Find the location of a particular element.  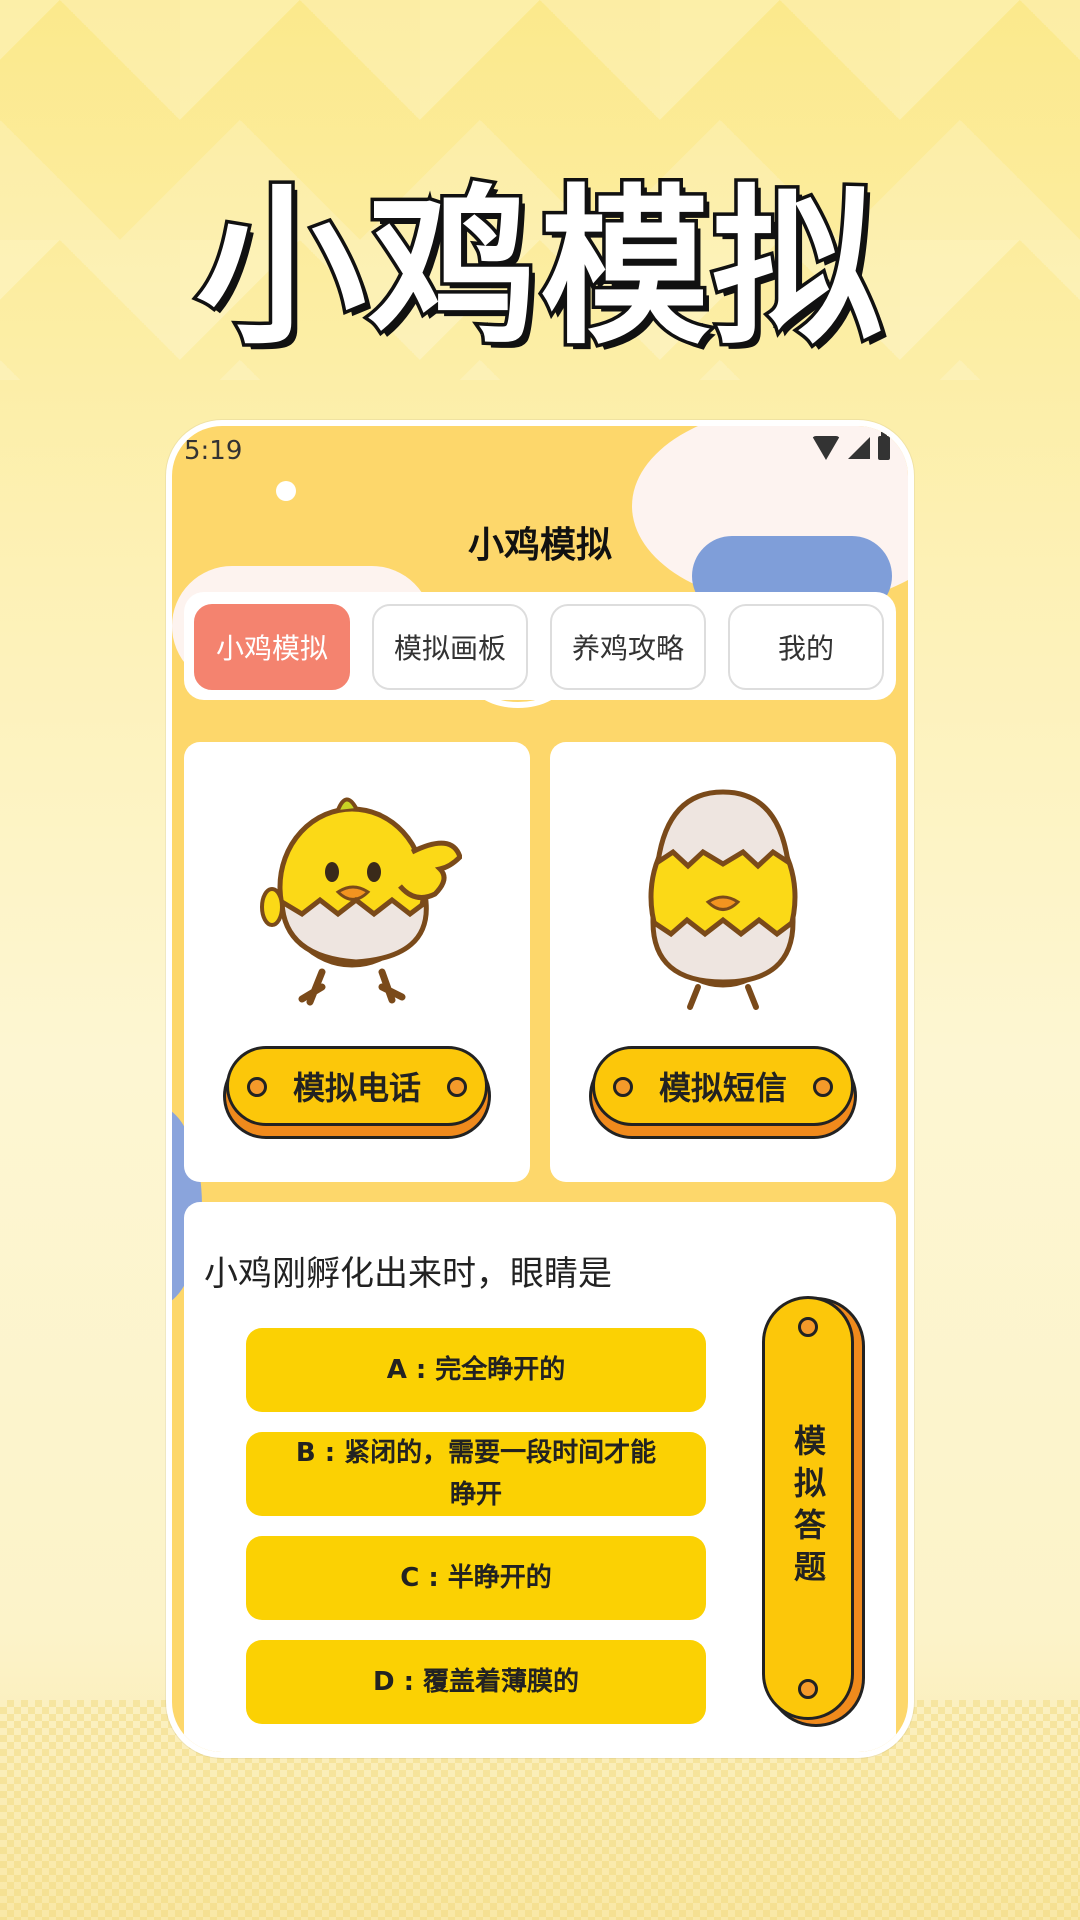

sim-call-button: 模拟电话 is located at coordinates (357, 1086).